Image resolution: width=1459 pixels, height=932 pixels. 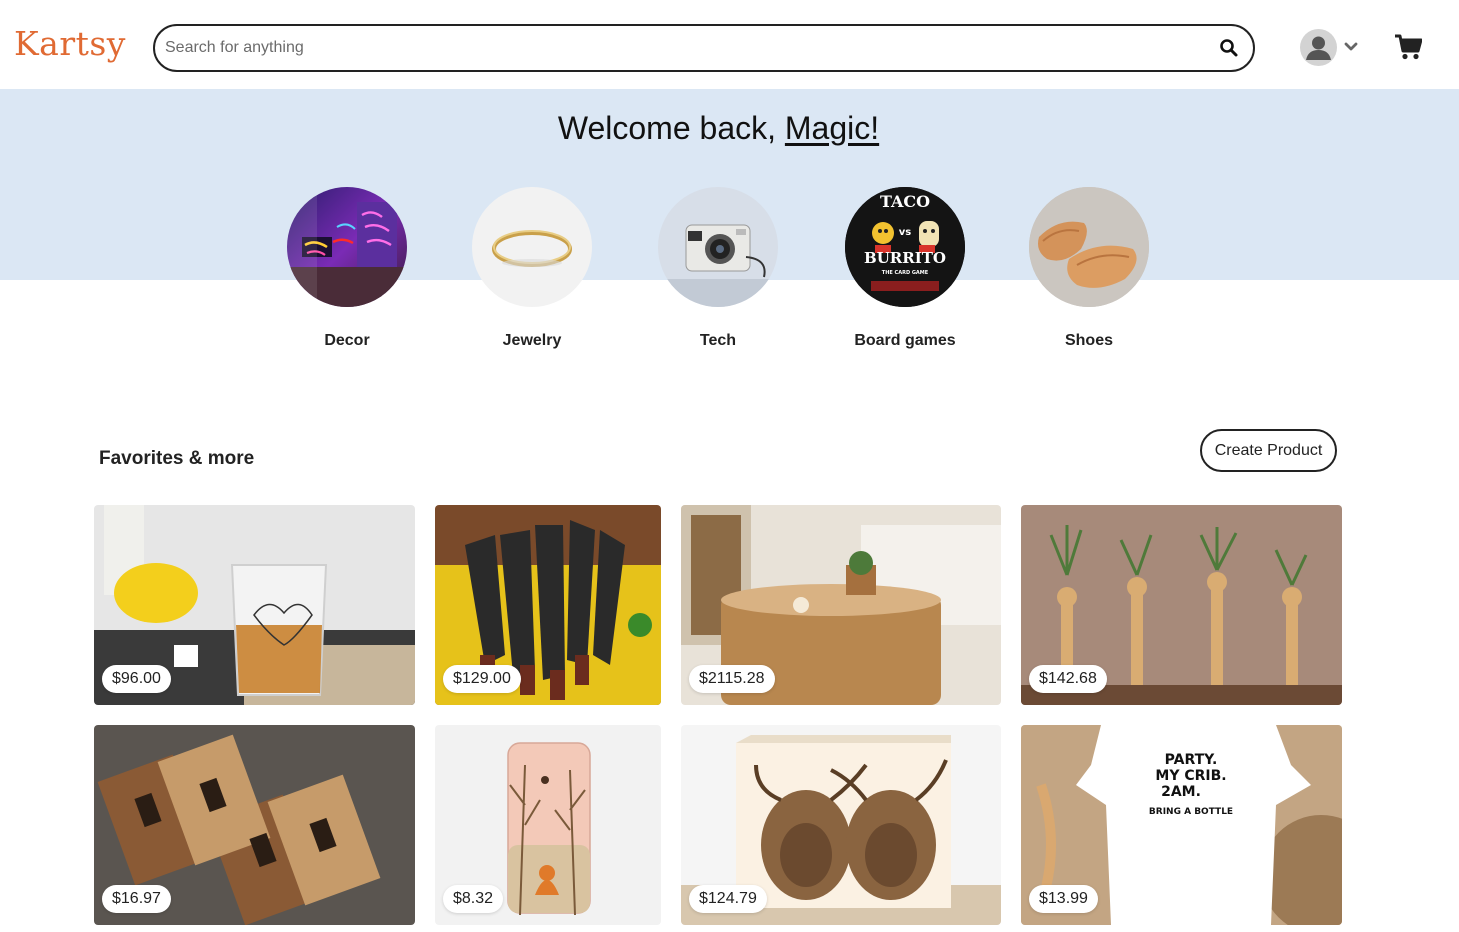 I want to click on search-bar, so click(x=704, y=48).